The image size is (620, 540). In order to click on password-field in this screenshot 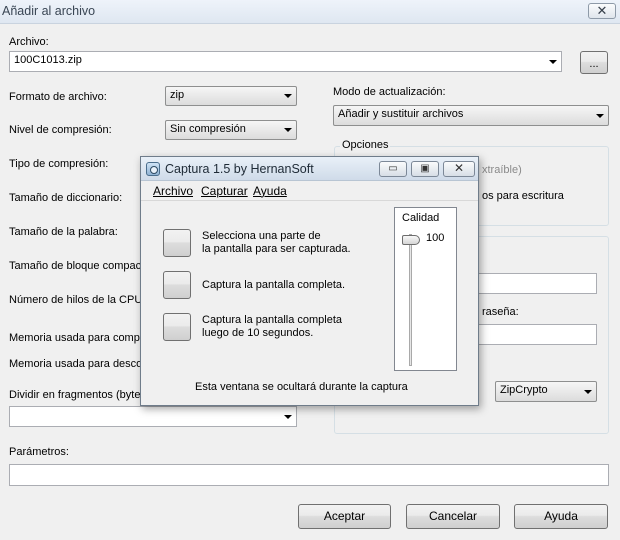, I will do `click(537, 283)`.